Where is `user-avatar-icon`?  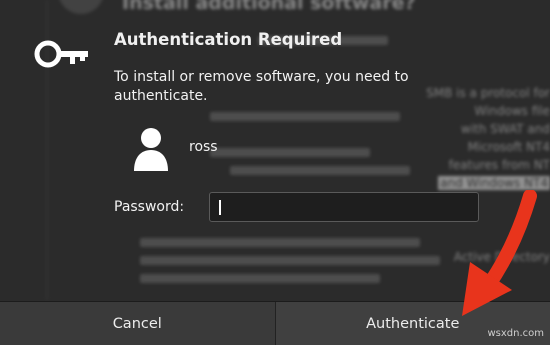
user-avatar-icon is located at coordinates (151, 149).